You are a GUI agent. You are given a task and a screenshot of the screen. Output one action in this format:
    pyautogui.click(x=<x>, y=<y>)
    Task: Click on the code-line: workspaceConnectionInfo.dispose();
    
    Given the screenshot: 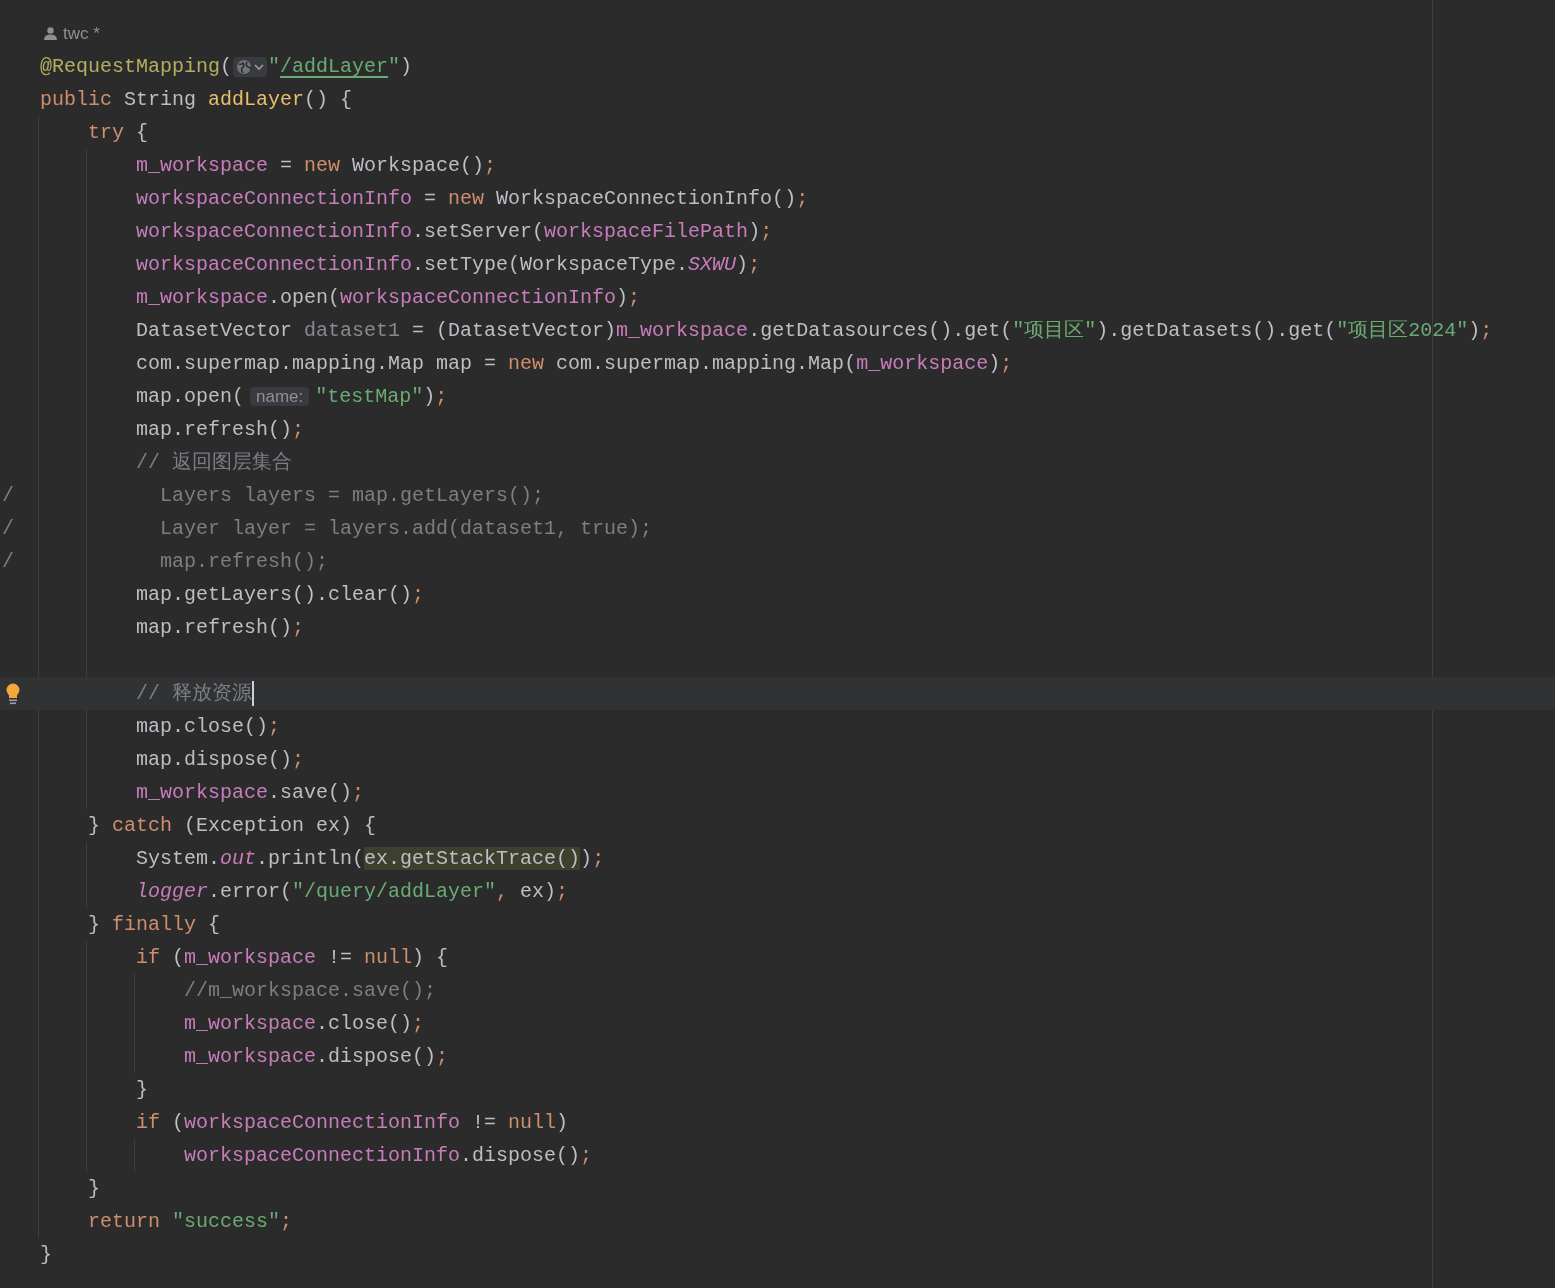 What is the action you would take?
    pyautogui.click(x=388, y=1156)
    